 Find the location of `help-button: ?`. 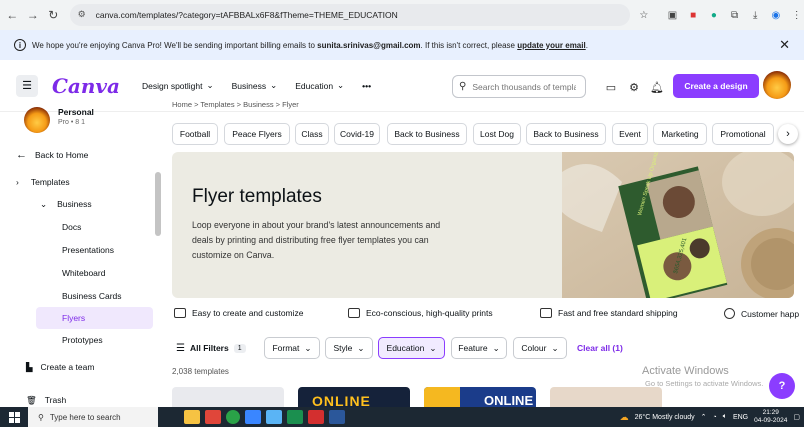

help-button: ? is located at coordinates (782, 386).